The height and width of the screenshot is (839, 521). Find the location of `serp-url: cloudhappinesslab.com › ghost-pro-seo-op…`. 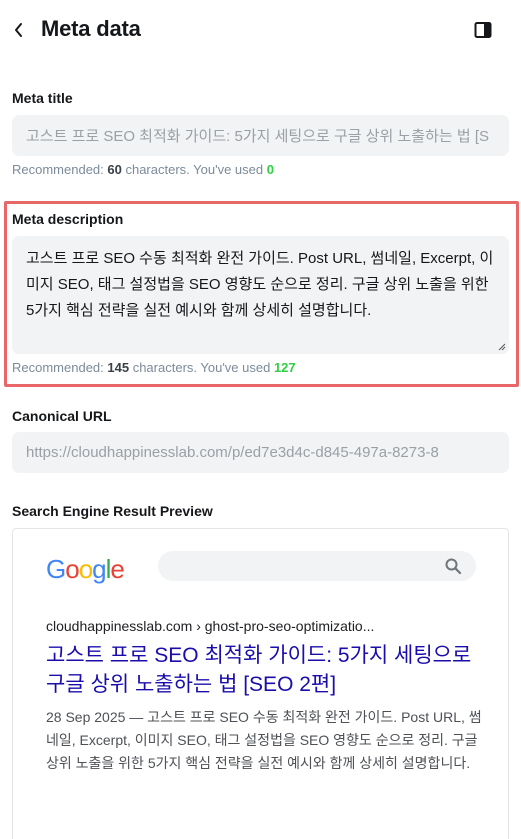

serp-url: cloudhappinesslab.com › ghost-pro-seo-op… is located at coordinates (210, 626).